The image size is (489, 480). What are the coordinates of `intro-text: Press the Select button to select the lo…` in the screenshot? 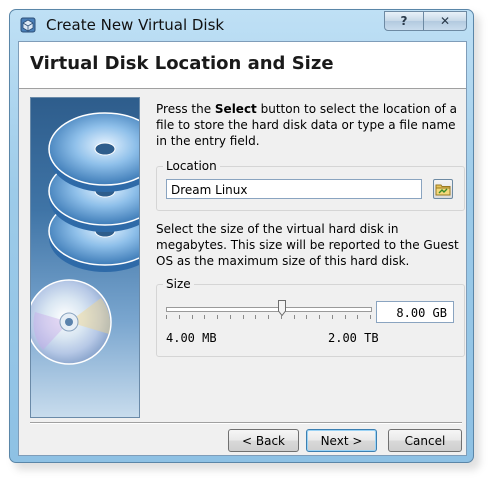 It's located at (309, 125).